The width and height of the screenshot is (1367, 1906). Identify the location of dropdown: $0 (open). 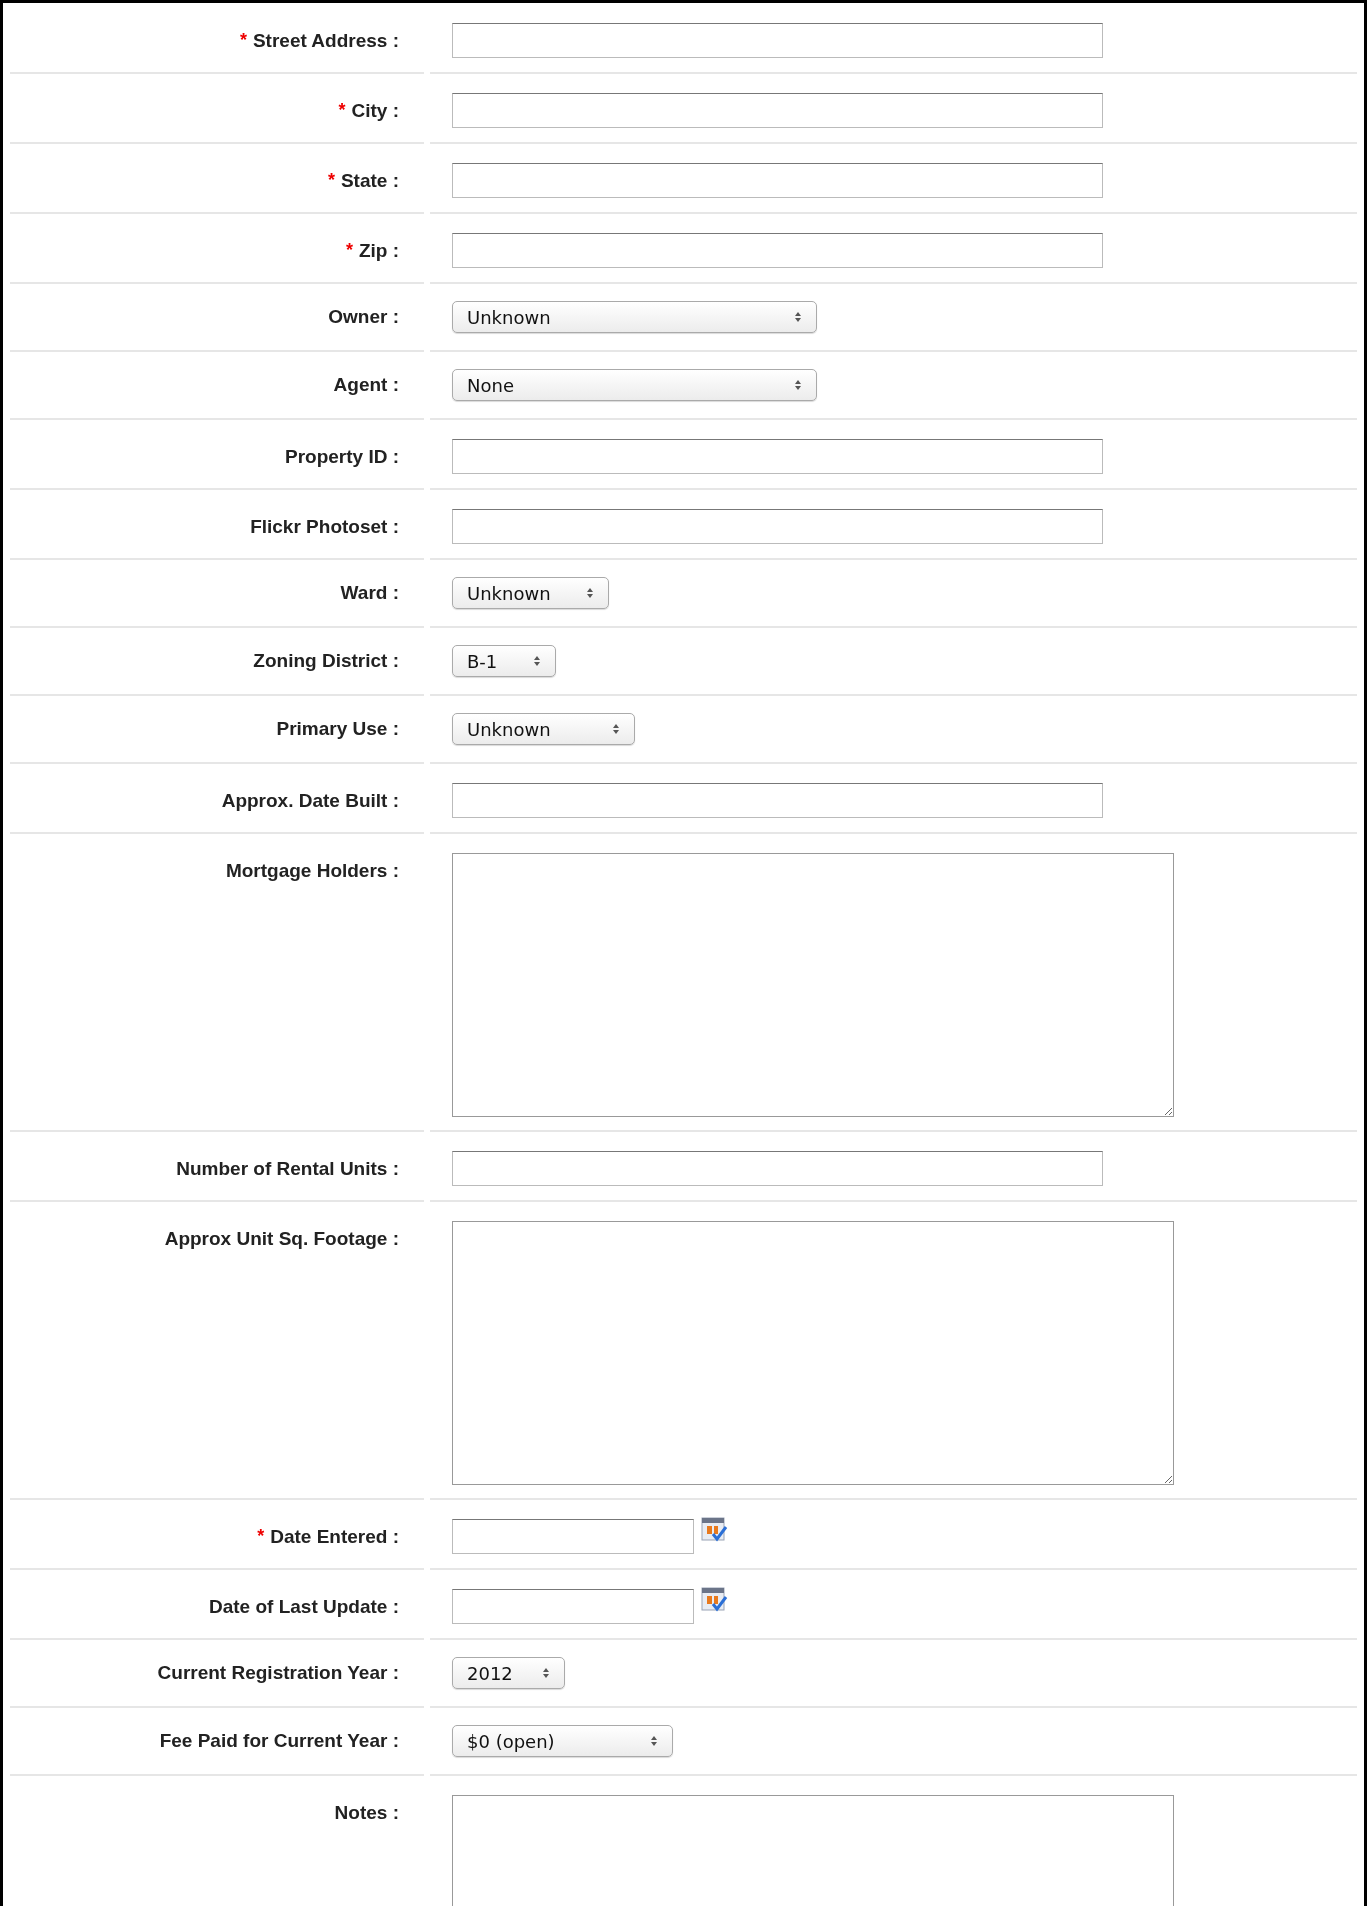
(562, 1741).